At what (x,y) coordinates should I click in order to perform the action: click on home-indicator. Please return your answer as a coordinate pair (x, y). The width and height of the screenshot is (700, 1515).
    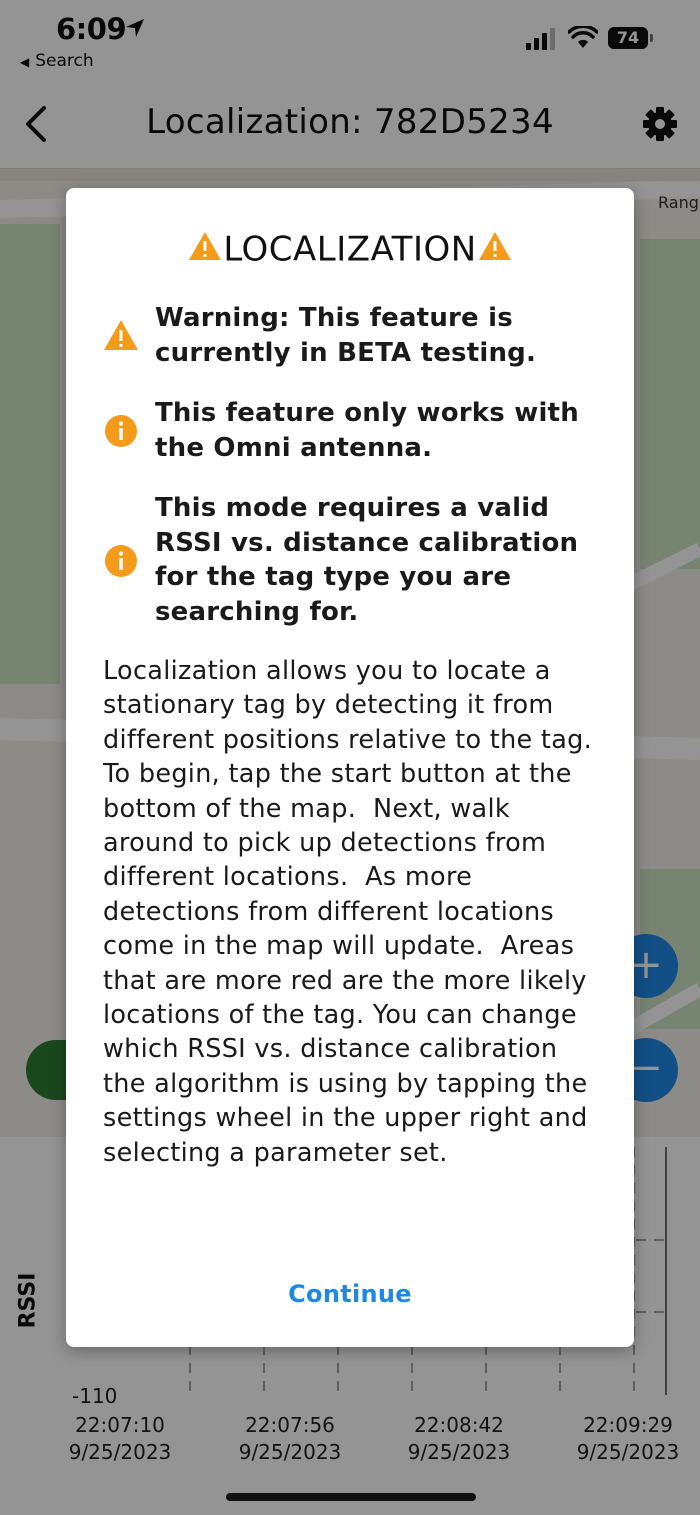
    Looking at the image, I should click on (351, 1497).